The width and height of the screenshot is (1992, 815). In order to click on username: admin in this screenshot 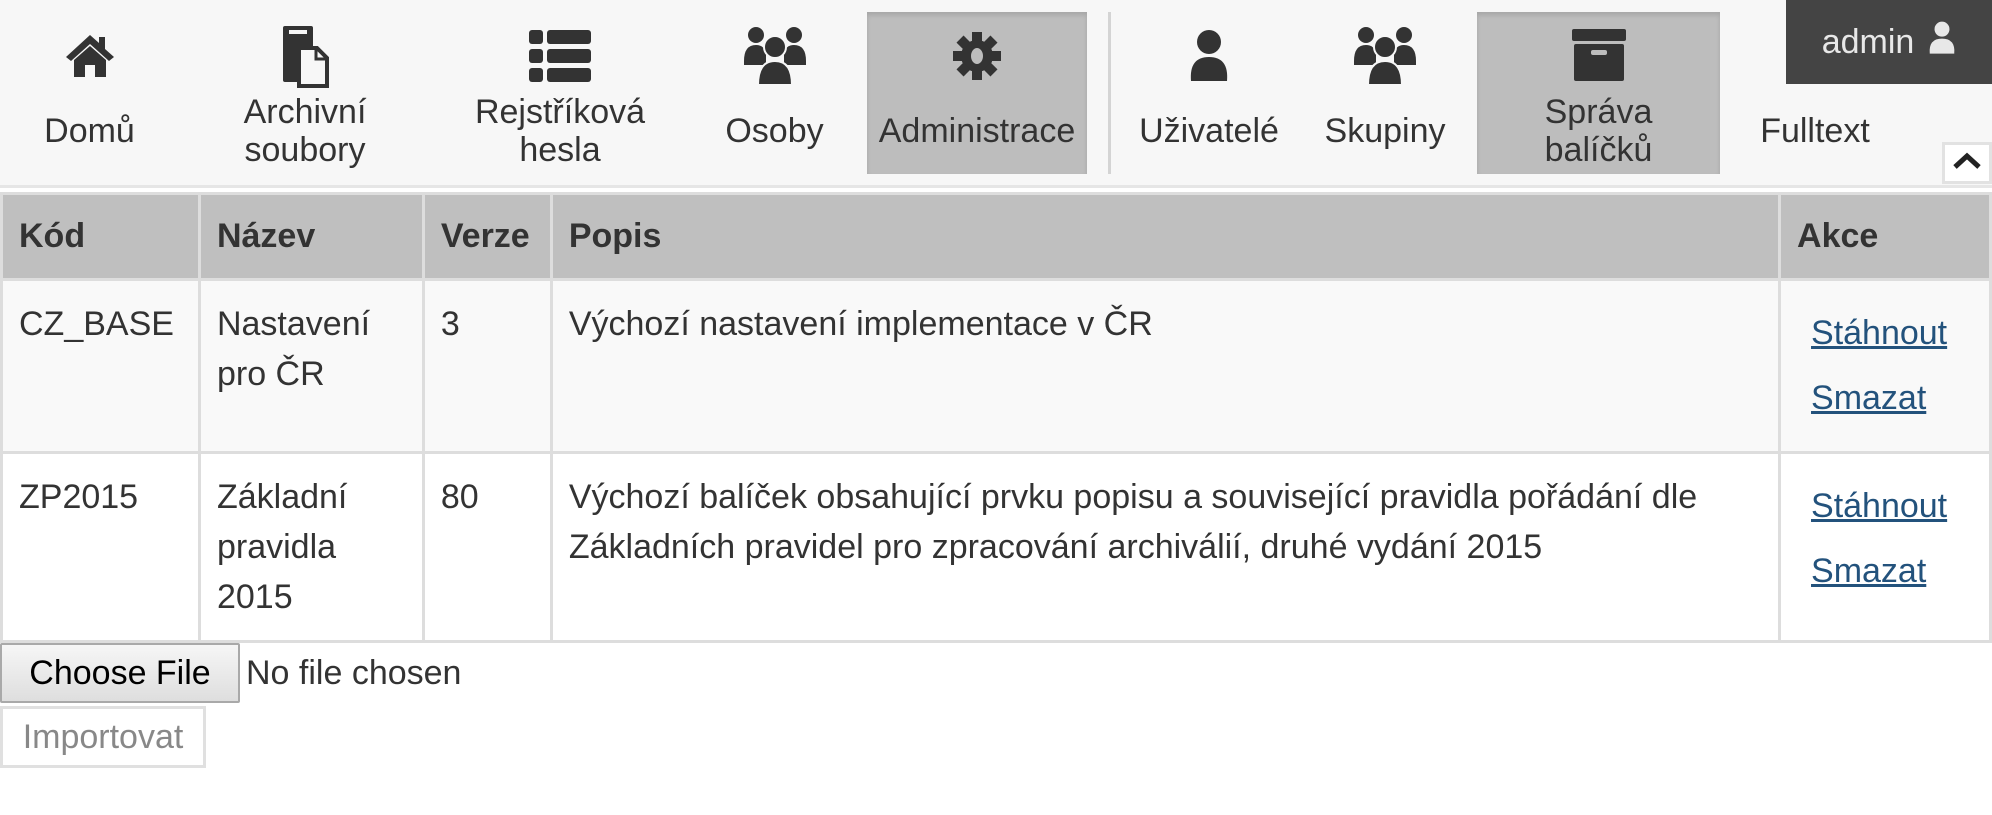, I will do `click(1868, 41)`.